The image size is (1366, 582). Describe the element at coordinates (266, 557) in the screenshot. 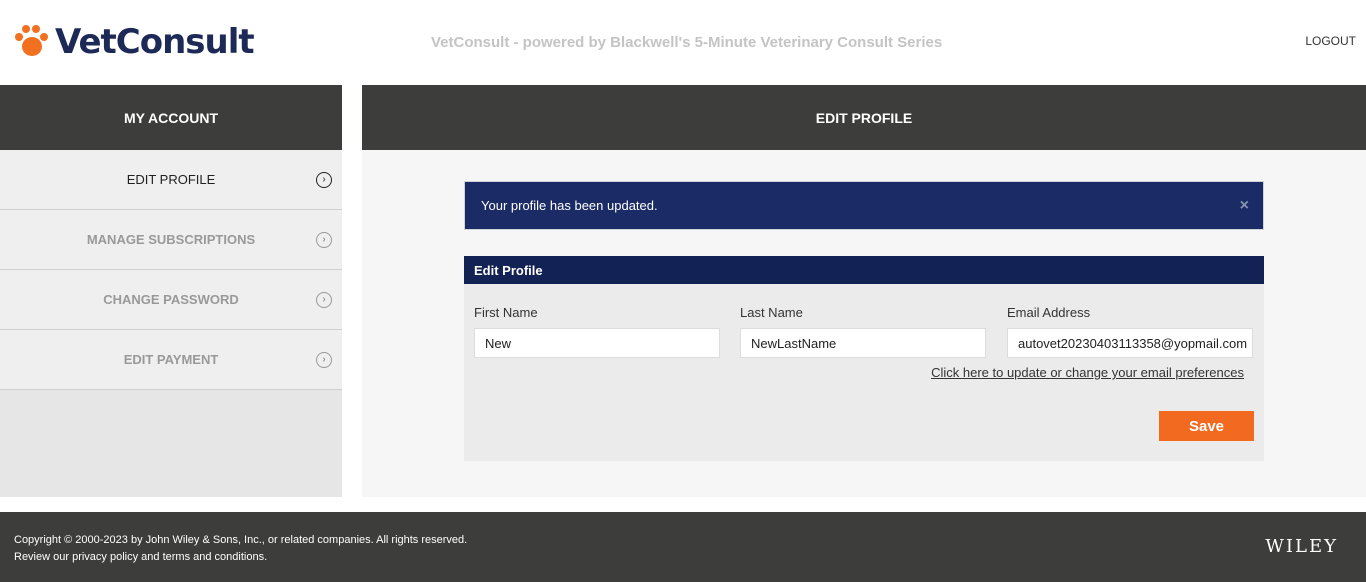

I see `period-text: .` at that location.